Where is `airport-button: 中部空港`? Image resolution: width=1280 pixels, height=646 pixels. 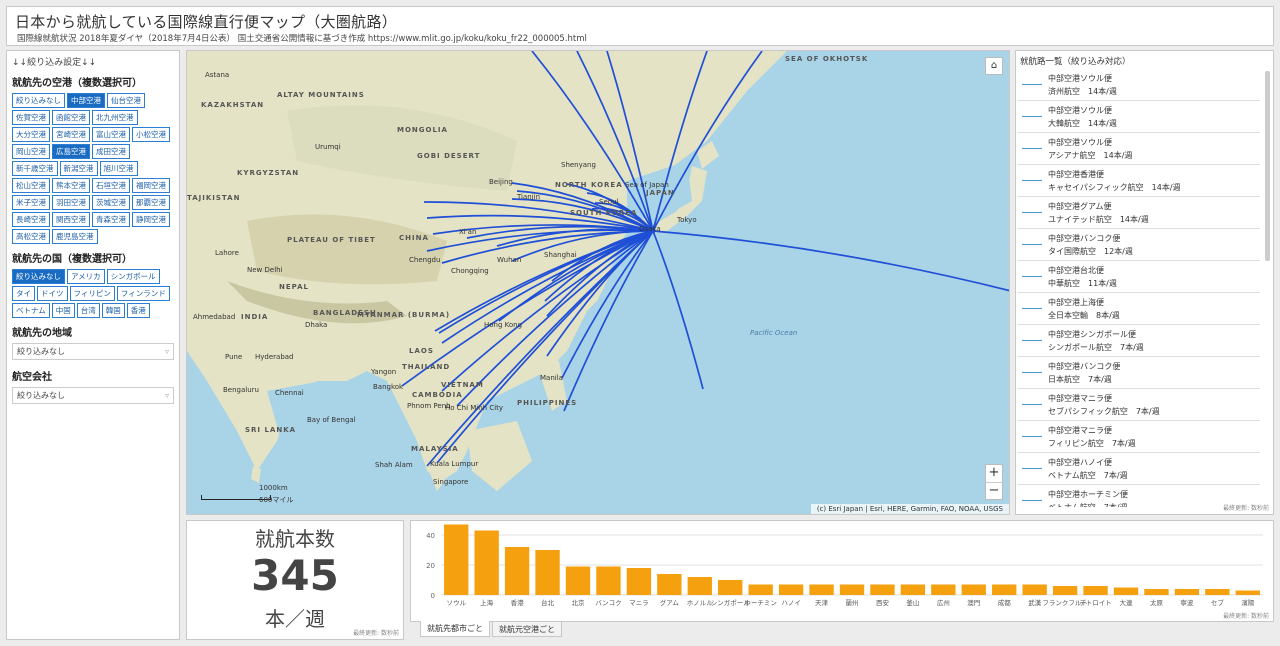
airport-button: 中部空港 is located at coordinates (86, 100).